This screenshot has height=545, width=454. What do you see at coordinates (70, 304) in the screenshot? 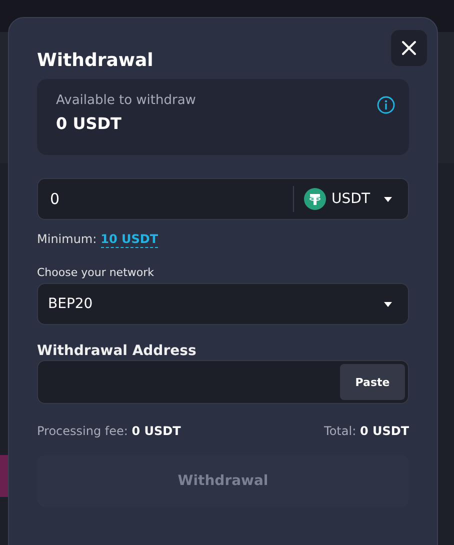
I see `network-value: BEP20` at bounding box center [70, 304].